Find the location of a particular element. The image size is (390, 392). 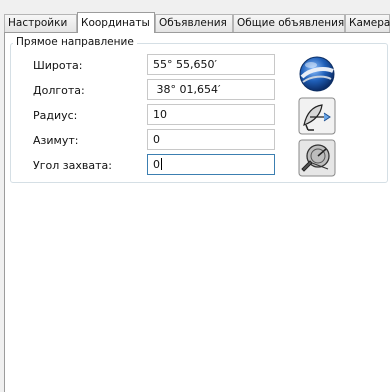

text-caret is located at coordinates (161, 164).